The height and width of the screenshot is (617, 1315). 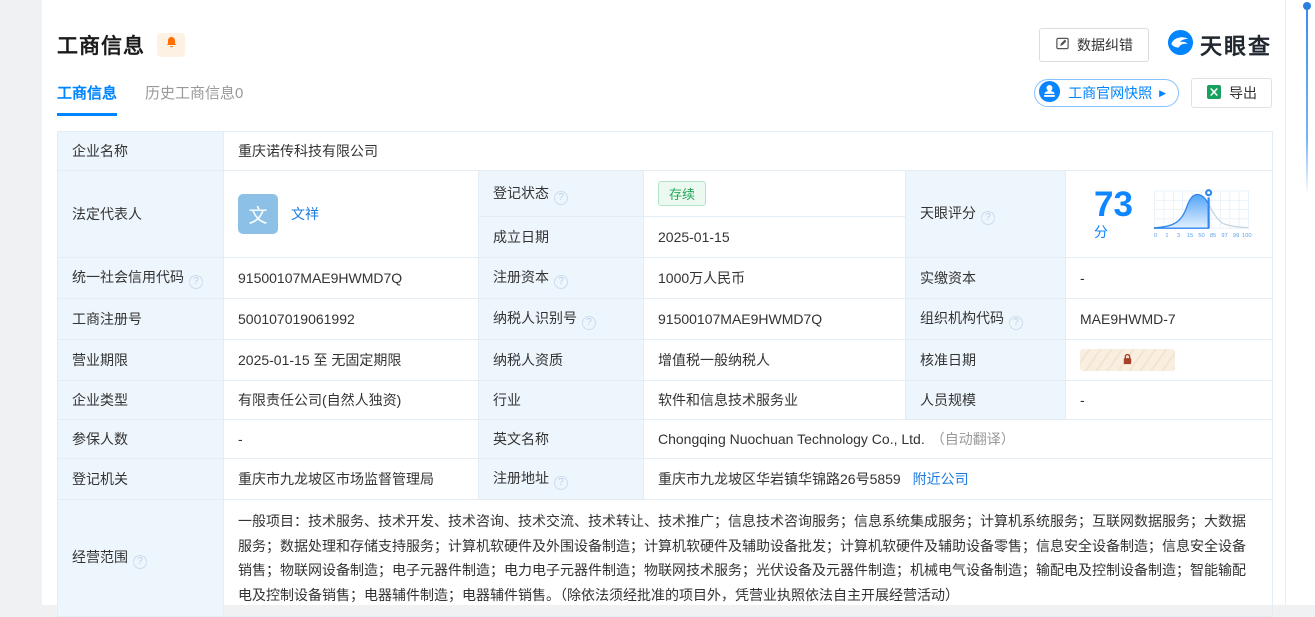 I want to click on field-label: 登记状态?, so click(x=561, y=193).